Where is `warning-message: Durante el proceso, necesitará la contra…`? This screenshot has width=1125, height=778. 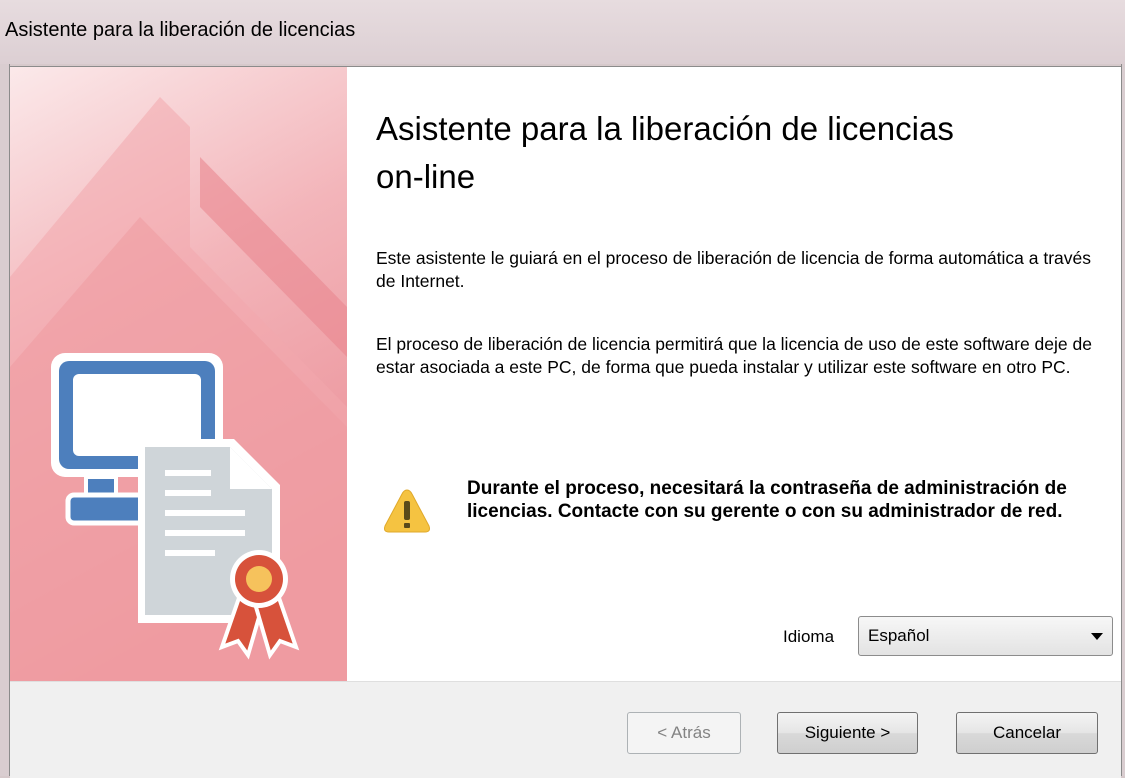 warning-message: Durante el proceso, necesitará la contra… is located at coordinates (767, 500).